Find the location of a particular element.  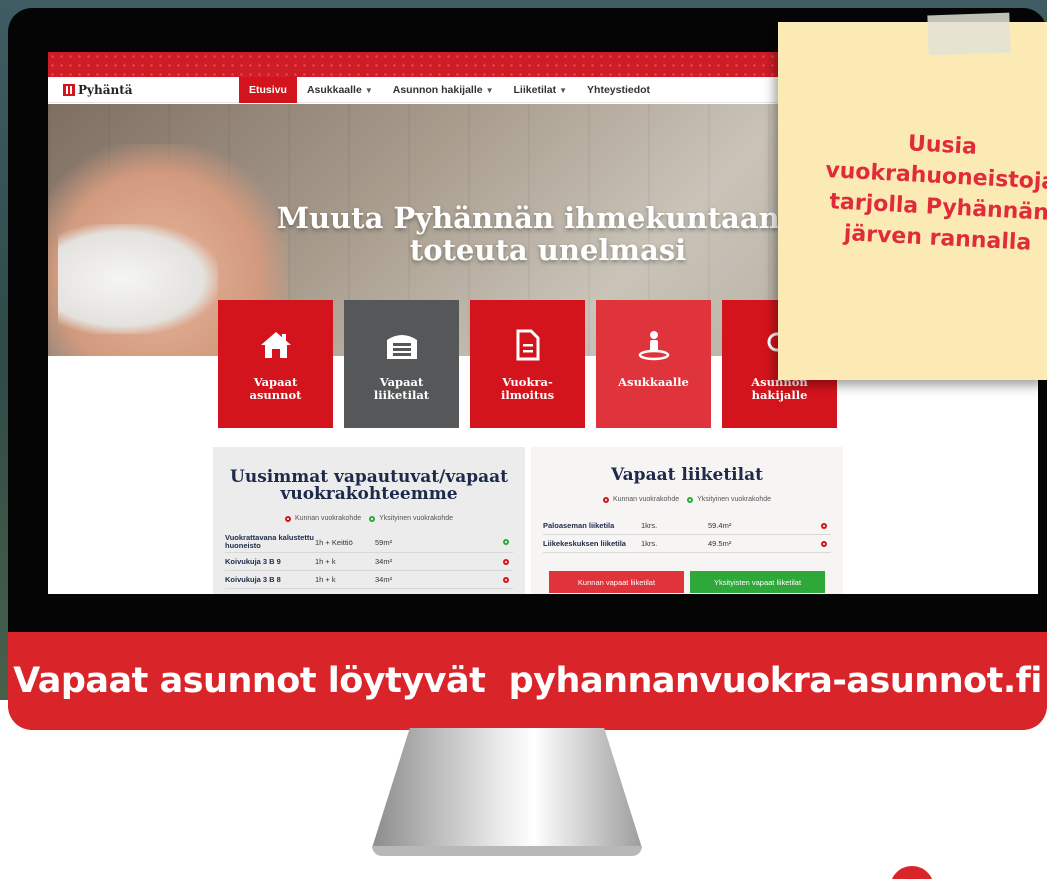

municipal-spaces-button: Kunnan vapaat liiketilat is located at coordinates (616, 582).